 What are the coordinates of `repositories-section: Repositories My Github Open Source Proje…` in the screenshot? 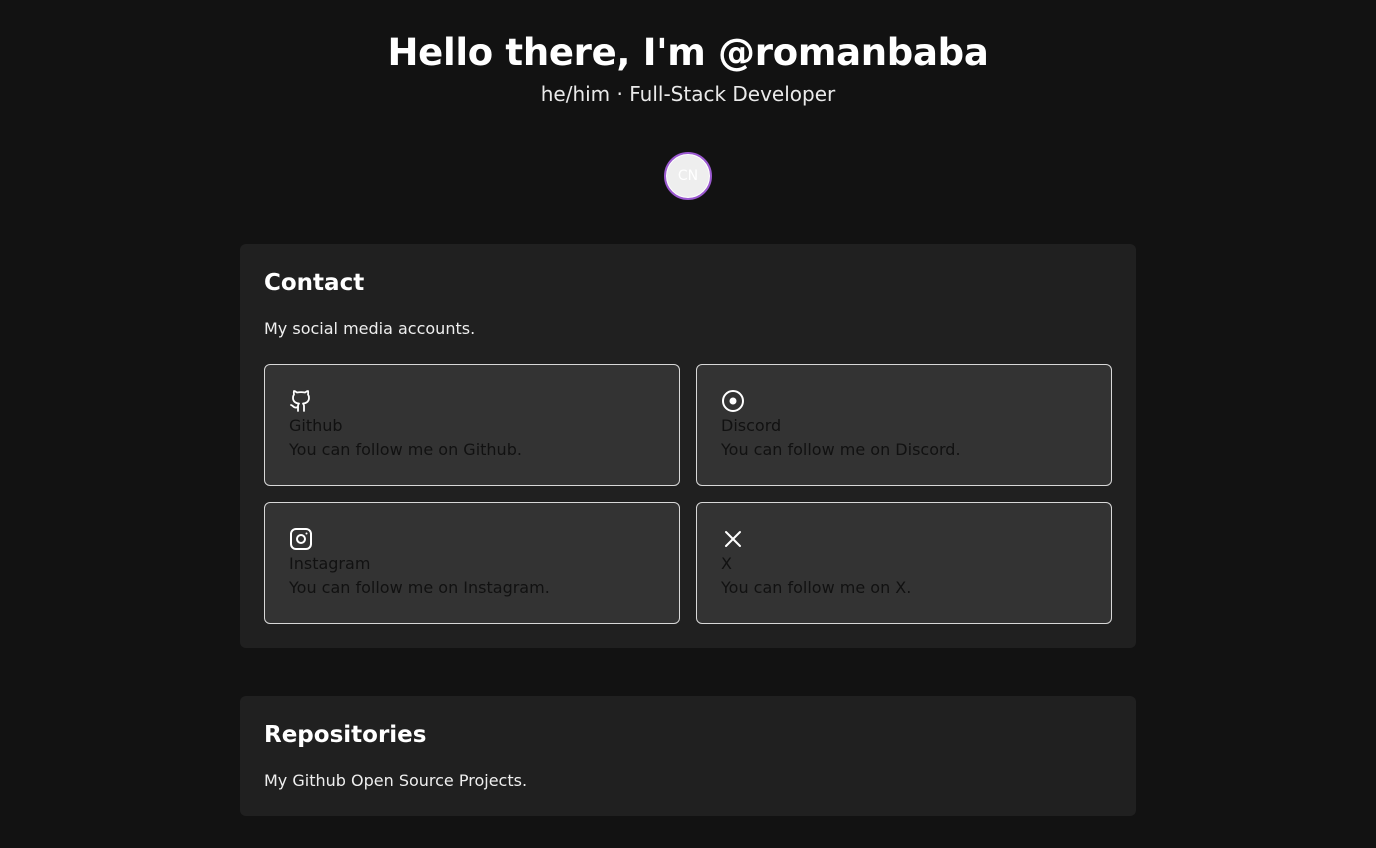 It's located at (688, 756).